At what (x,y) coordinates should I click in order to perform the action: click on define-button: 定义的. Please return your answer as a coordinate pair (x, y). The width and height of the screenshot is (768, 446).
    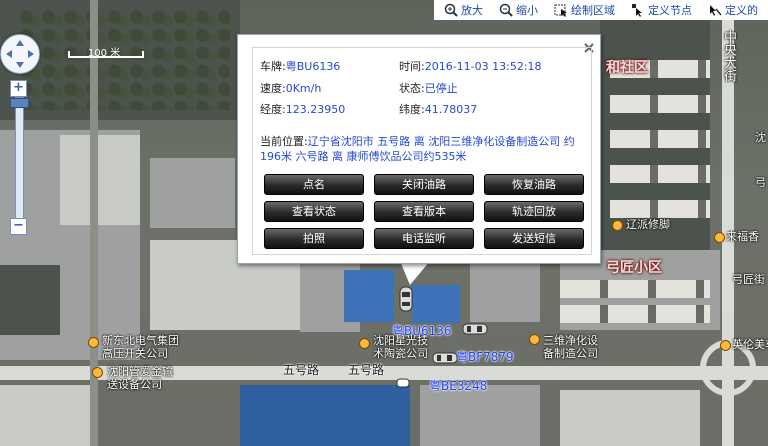
    Looking at the image, I should click on (733, 10).